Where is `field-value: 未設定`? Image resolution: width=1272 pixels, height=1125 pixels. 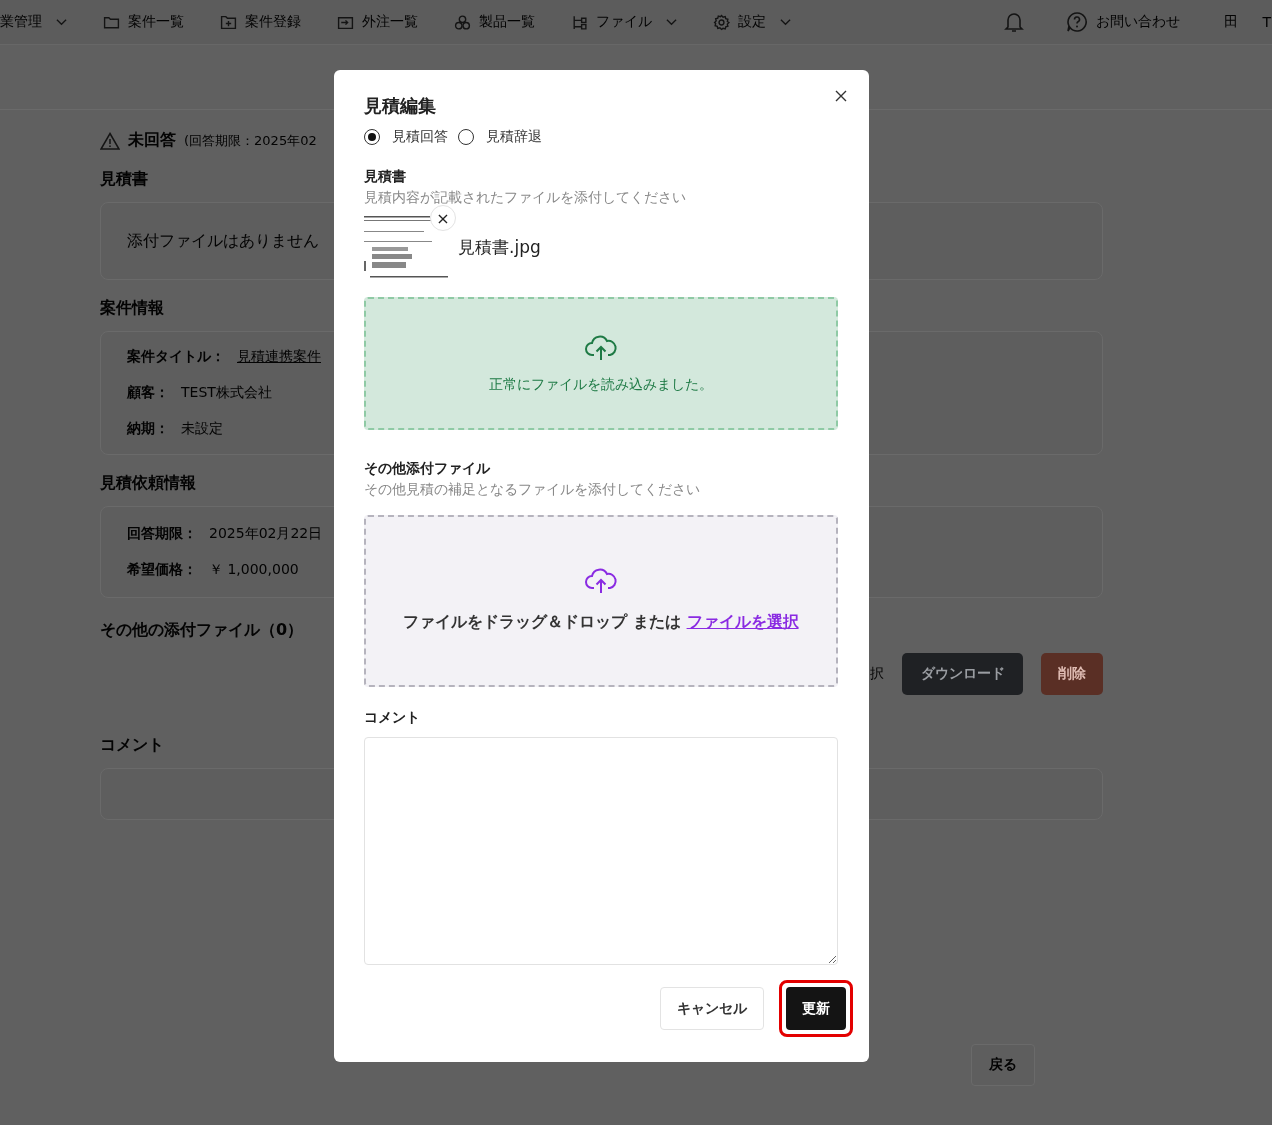 field-value: 未設定 is located at coordinates (202, 429).